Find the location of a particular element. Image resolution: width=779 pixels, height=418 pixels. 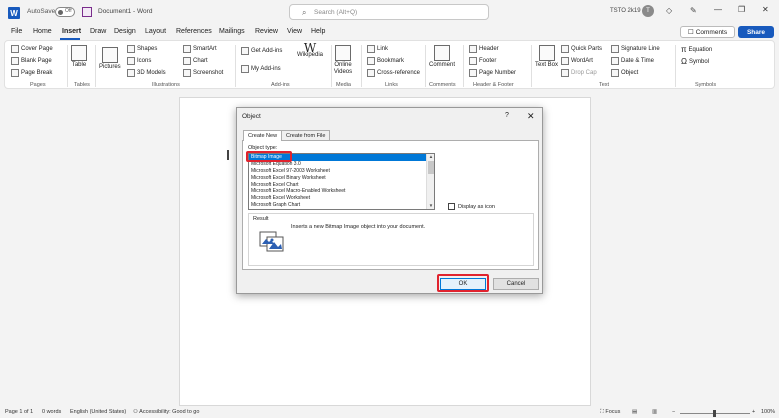

header-button: Header is located at coordinates (484, 49).